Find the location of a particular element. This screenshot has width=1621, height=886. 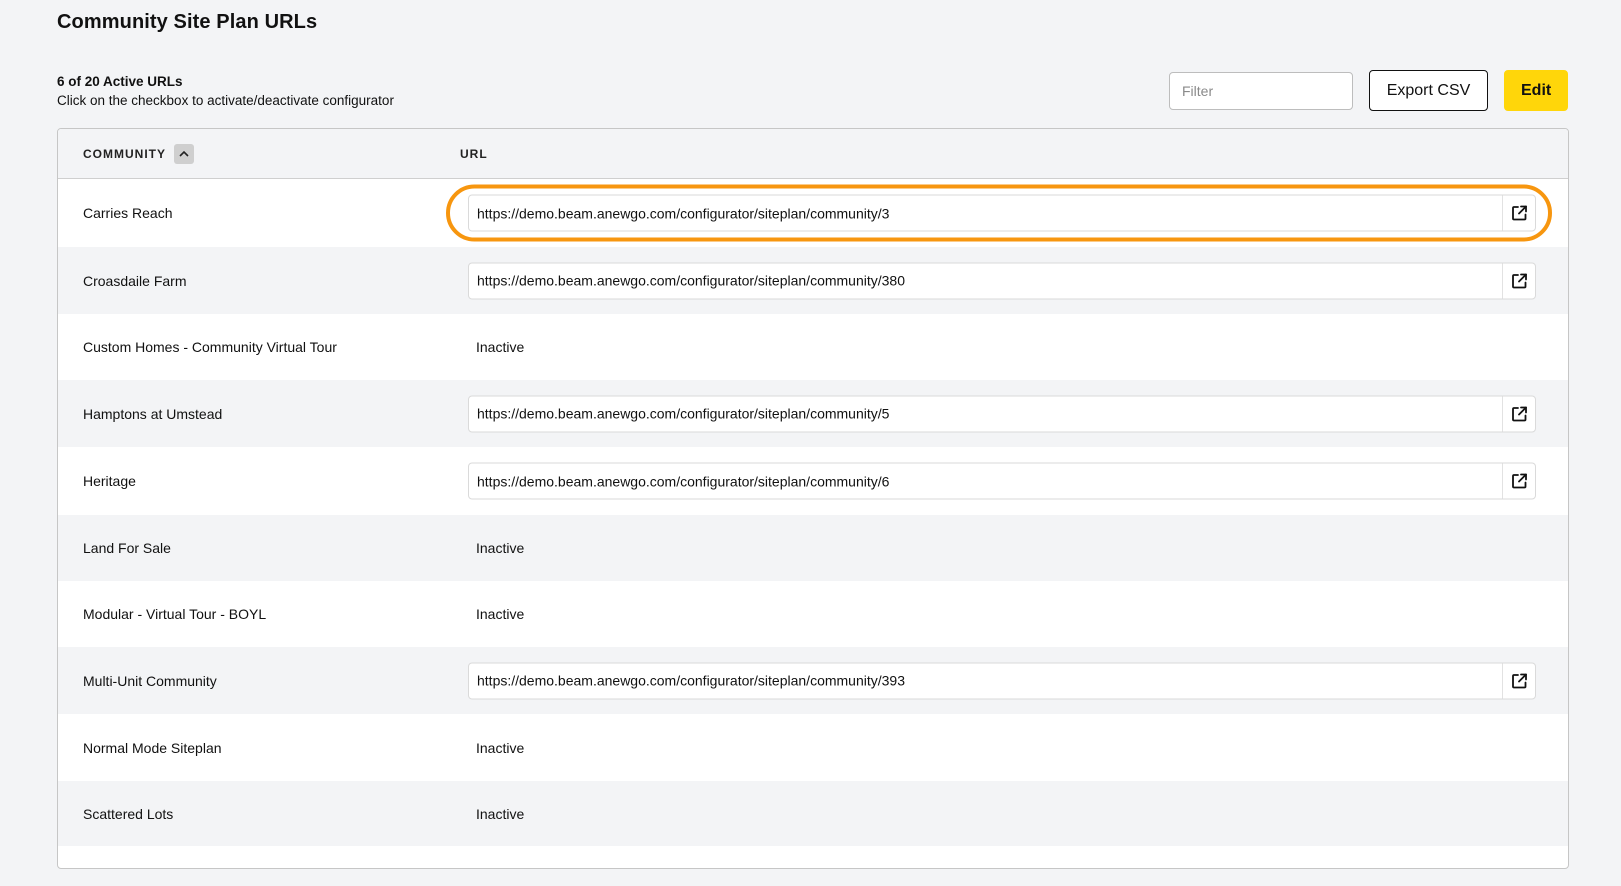

toolbar: Export CSV Edit is located at coordinates (1368, 90).